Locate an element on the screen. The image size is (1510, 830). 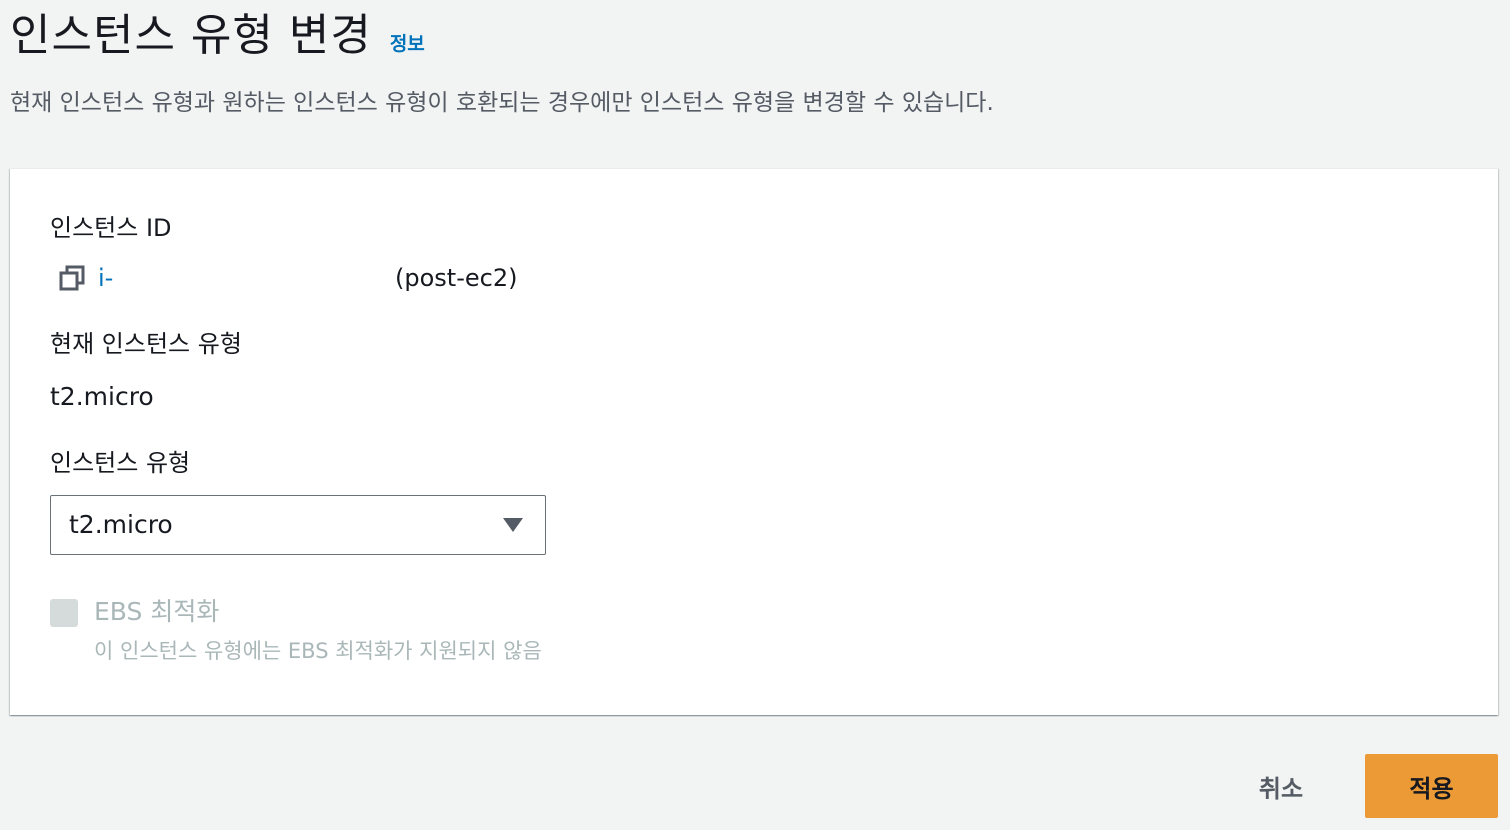
instance-id-link: i- is located at coordinates (109, 278).